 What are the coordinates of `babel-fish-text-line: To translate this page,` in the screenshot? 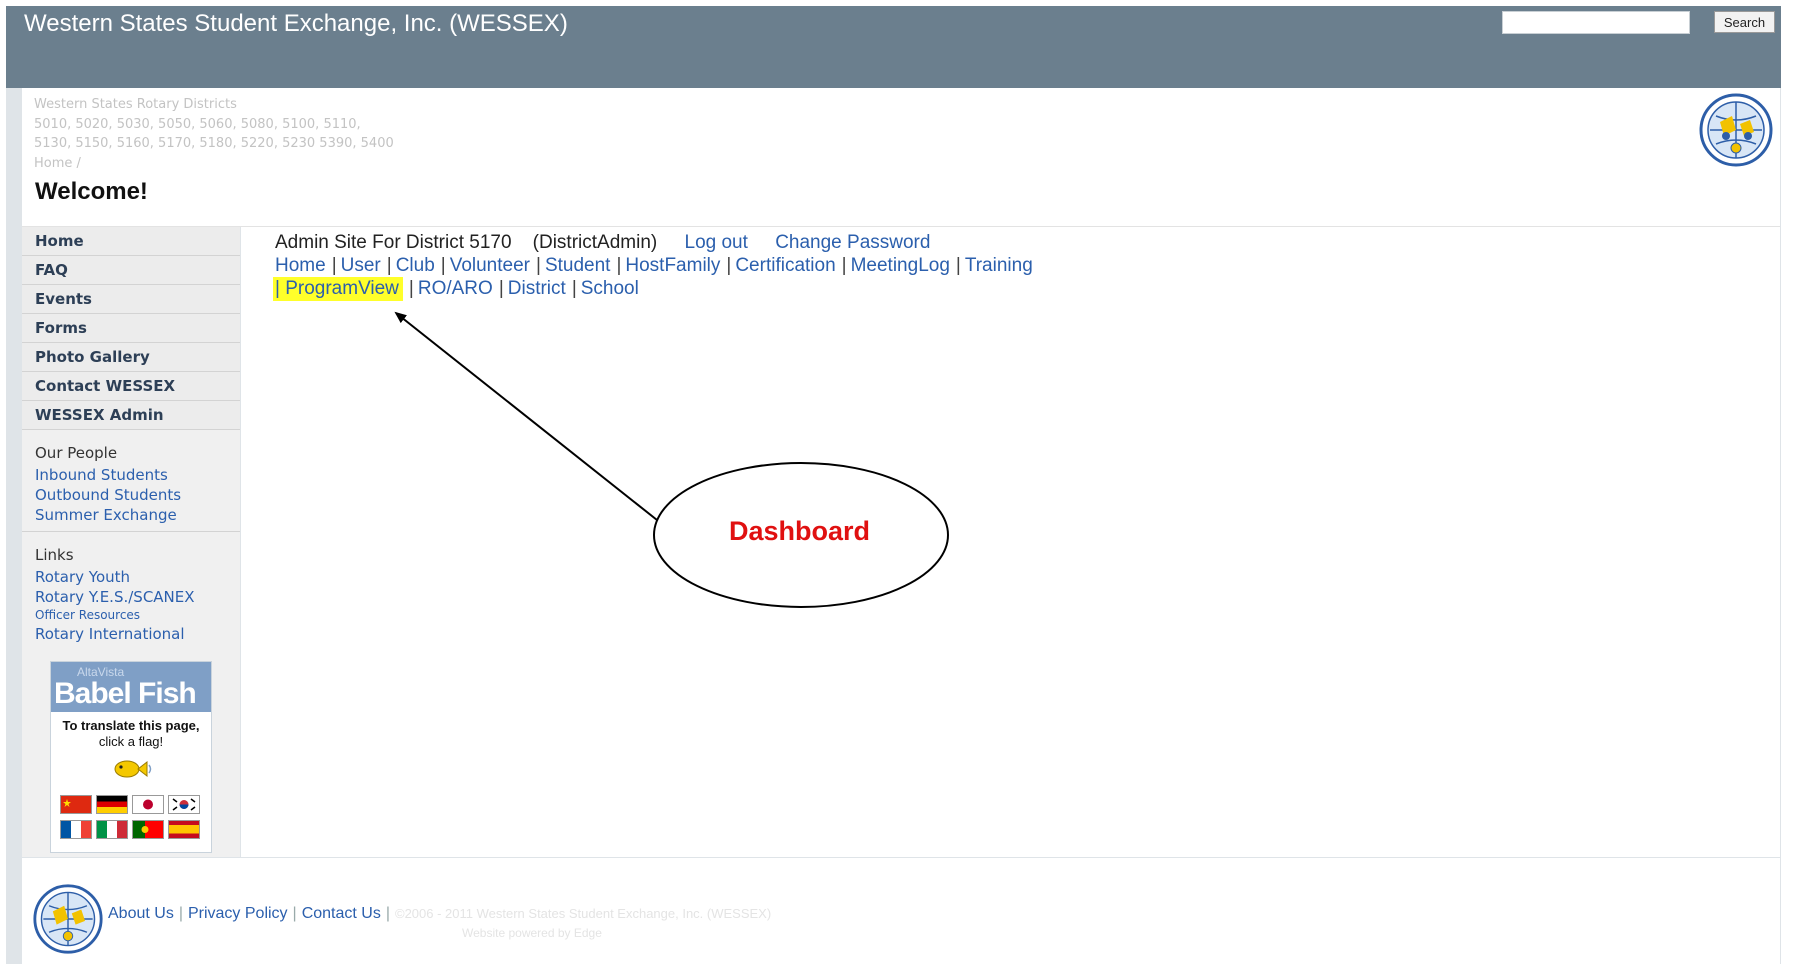 It's located at (131, 725).